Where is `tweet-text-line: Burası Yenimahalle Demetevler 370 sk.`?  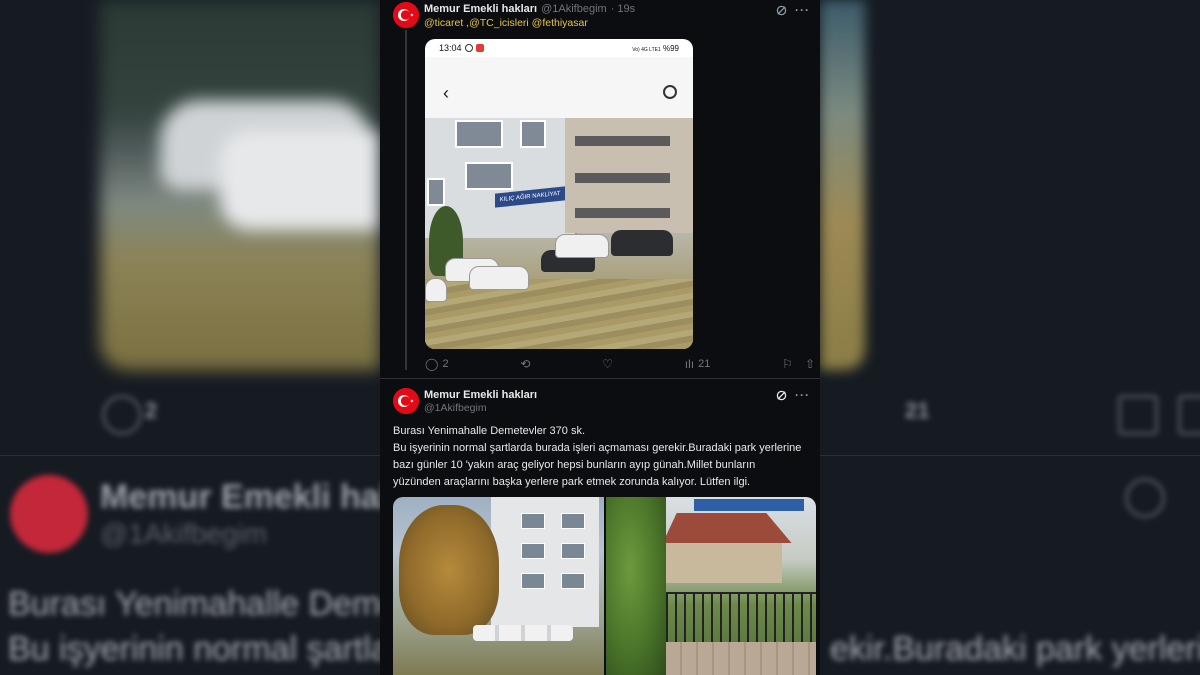 tweet-text-line: Burası Yenimahalle Demetevler 370 sk. is located at coordinates (489, 431).